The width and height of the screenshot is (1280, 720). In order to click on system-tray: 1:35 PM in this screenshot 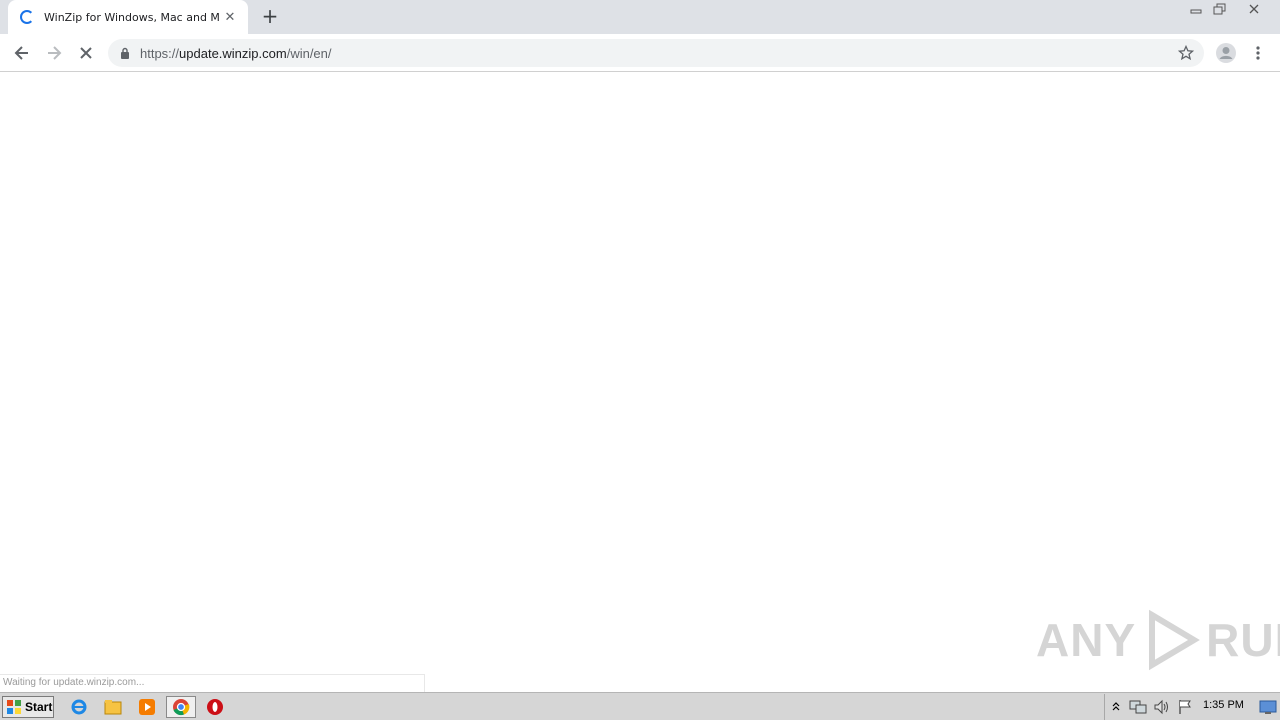, I will do `click(1192, 707)`.